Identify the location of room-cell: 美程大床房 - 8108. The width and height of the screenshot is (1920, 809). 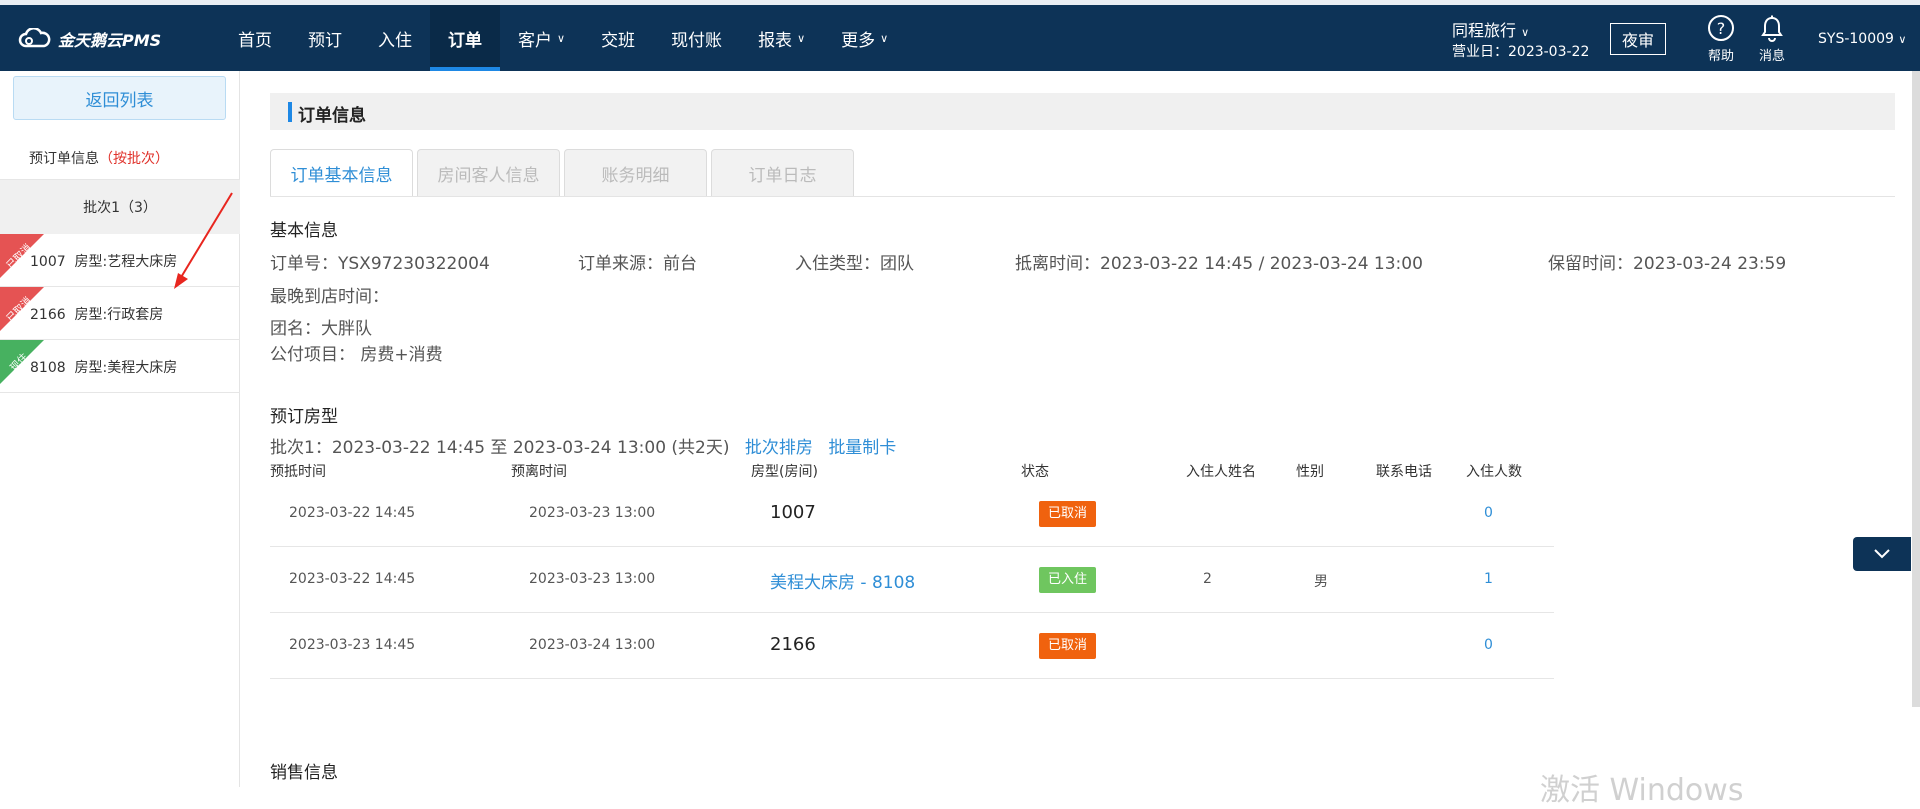
(842, 580).